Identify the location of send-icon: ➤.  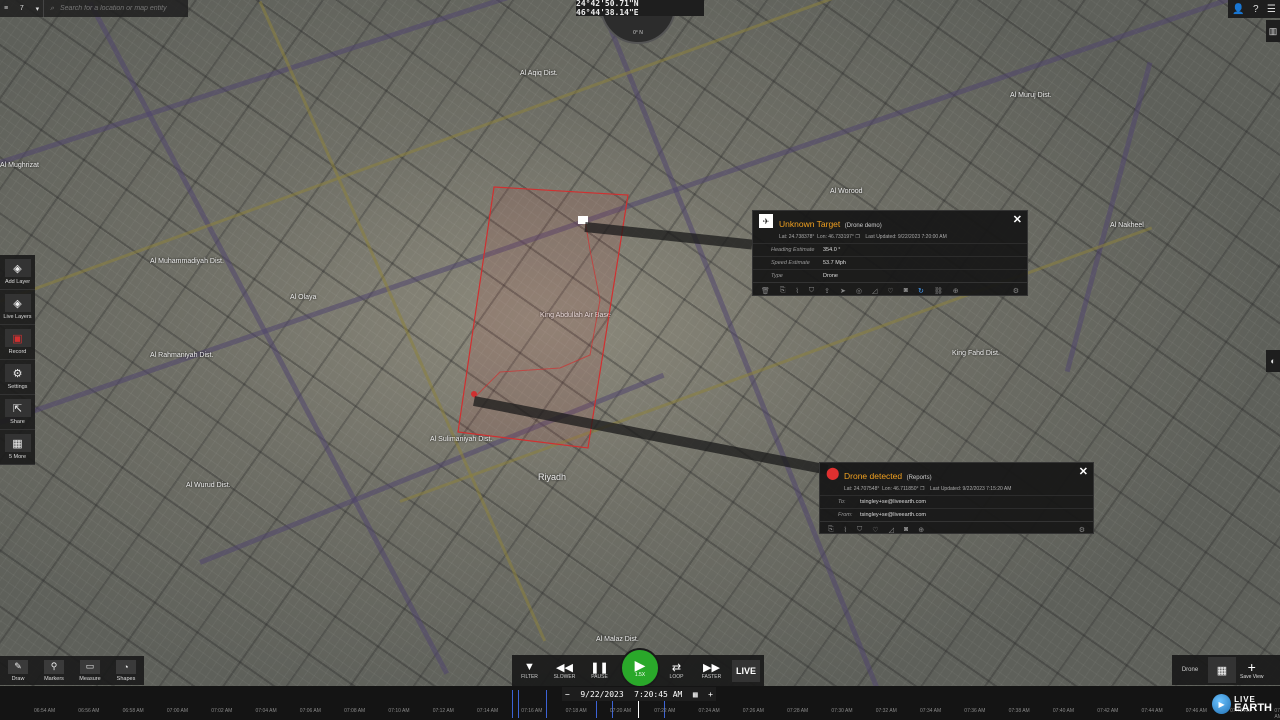
(843, 291).